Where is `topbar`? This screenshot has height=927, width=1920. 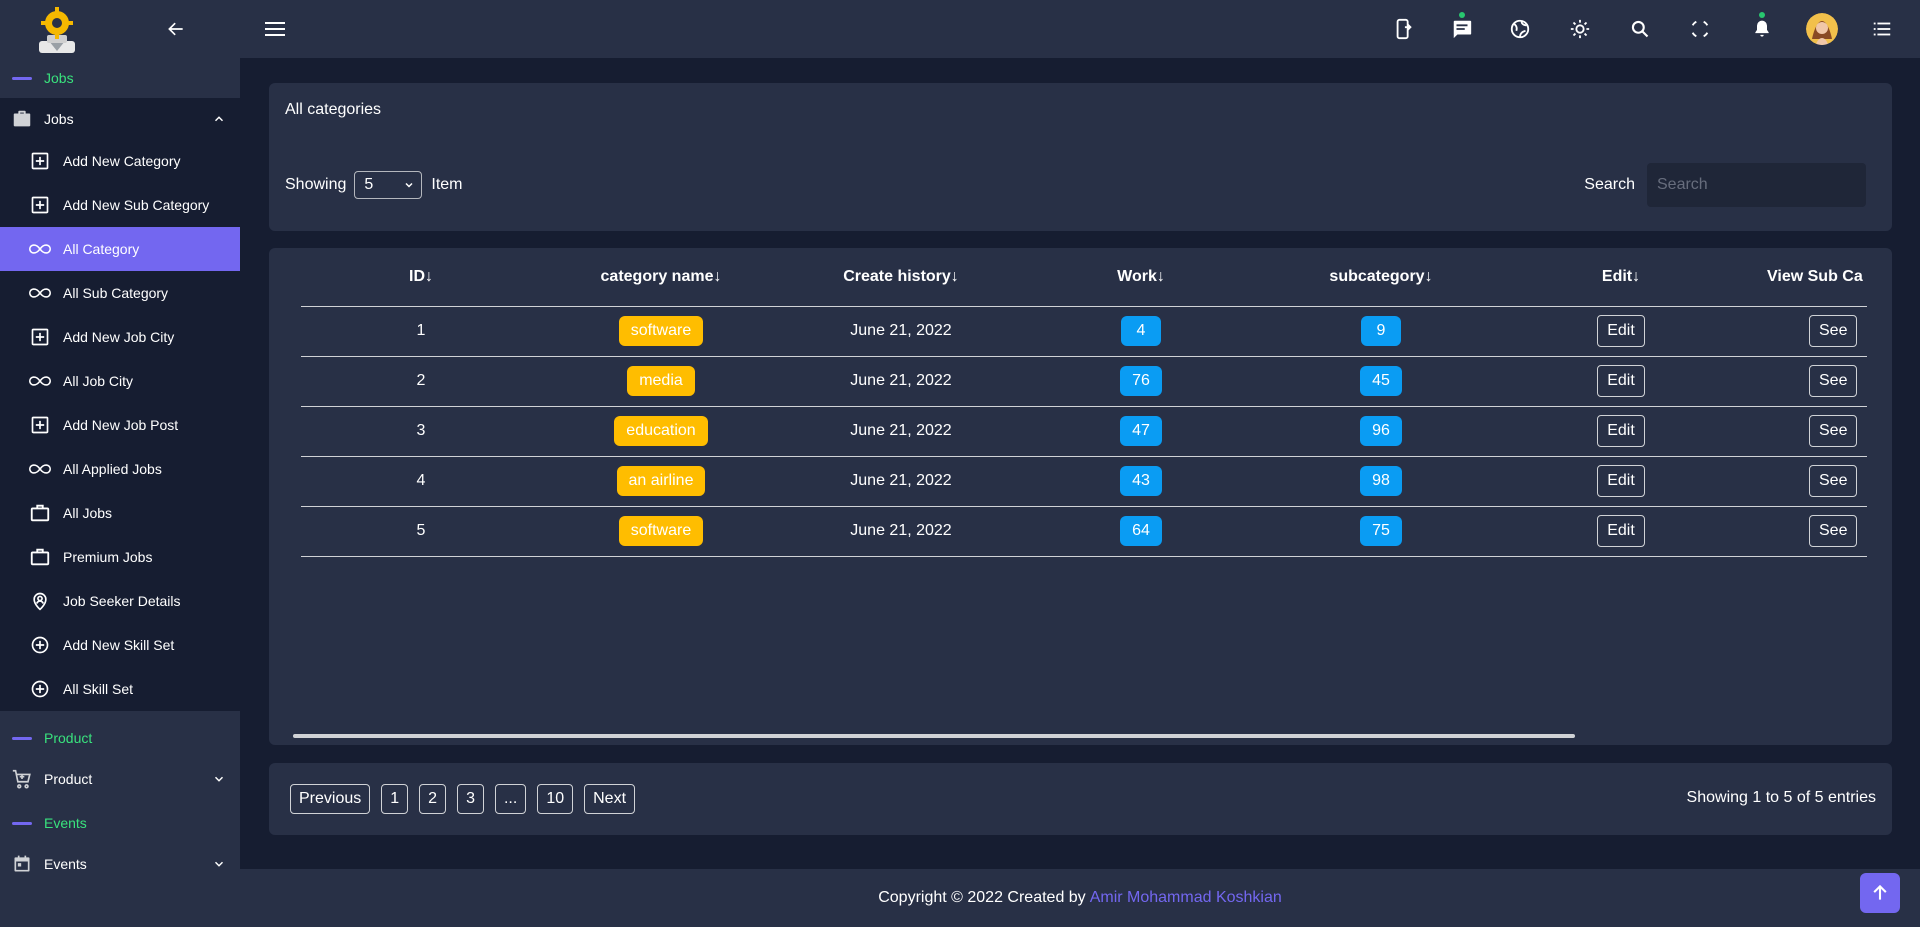 topbar is located at coordinates (1080, 29).